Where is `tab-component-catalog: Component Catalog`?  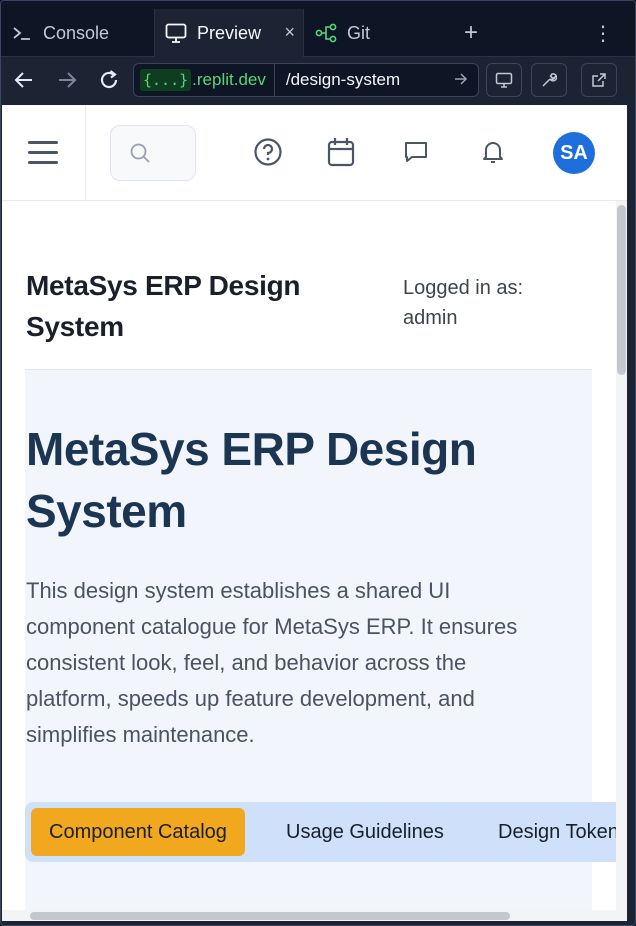
tab-component-catalog: Component Catalog is located at coordinates (138, 832).